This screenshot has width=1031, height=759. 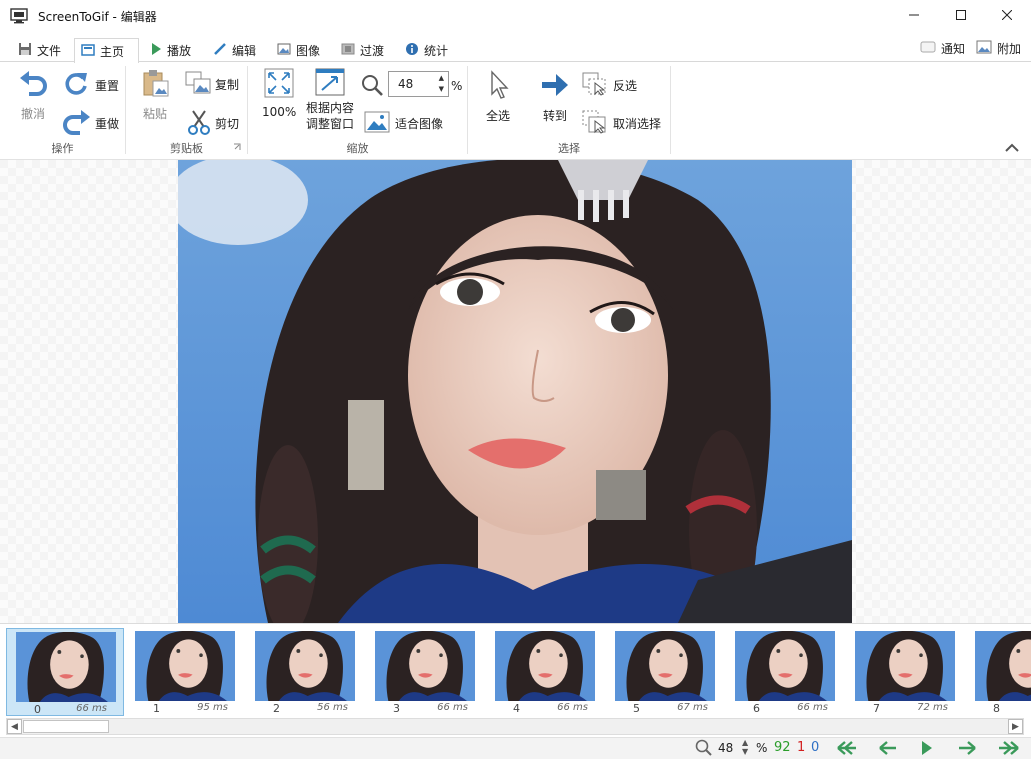 I want to click on image-icon, so click(x=284, y=50).